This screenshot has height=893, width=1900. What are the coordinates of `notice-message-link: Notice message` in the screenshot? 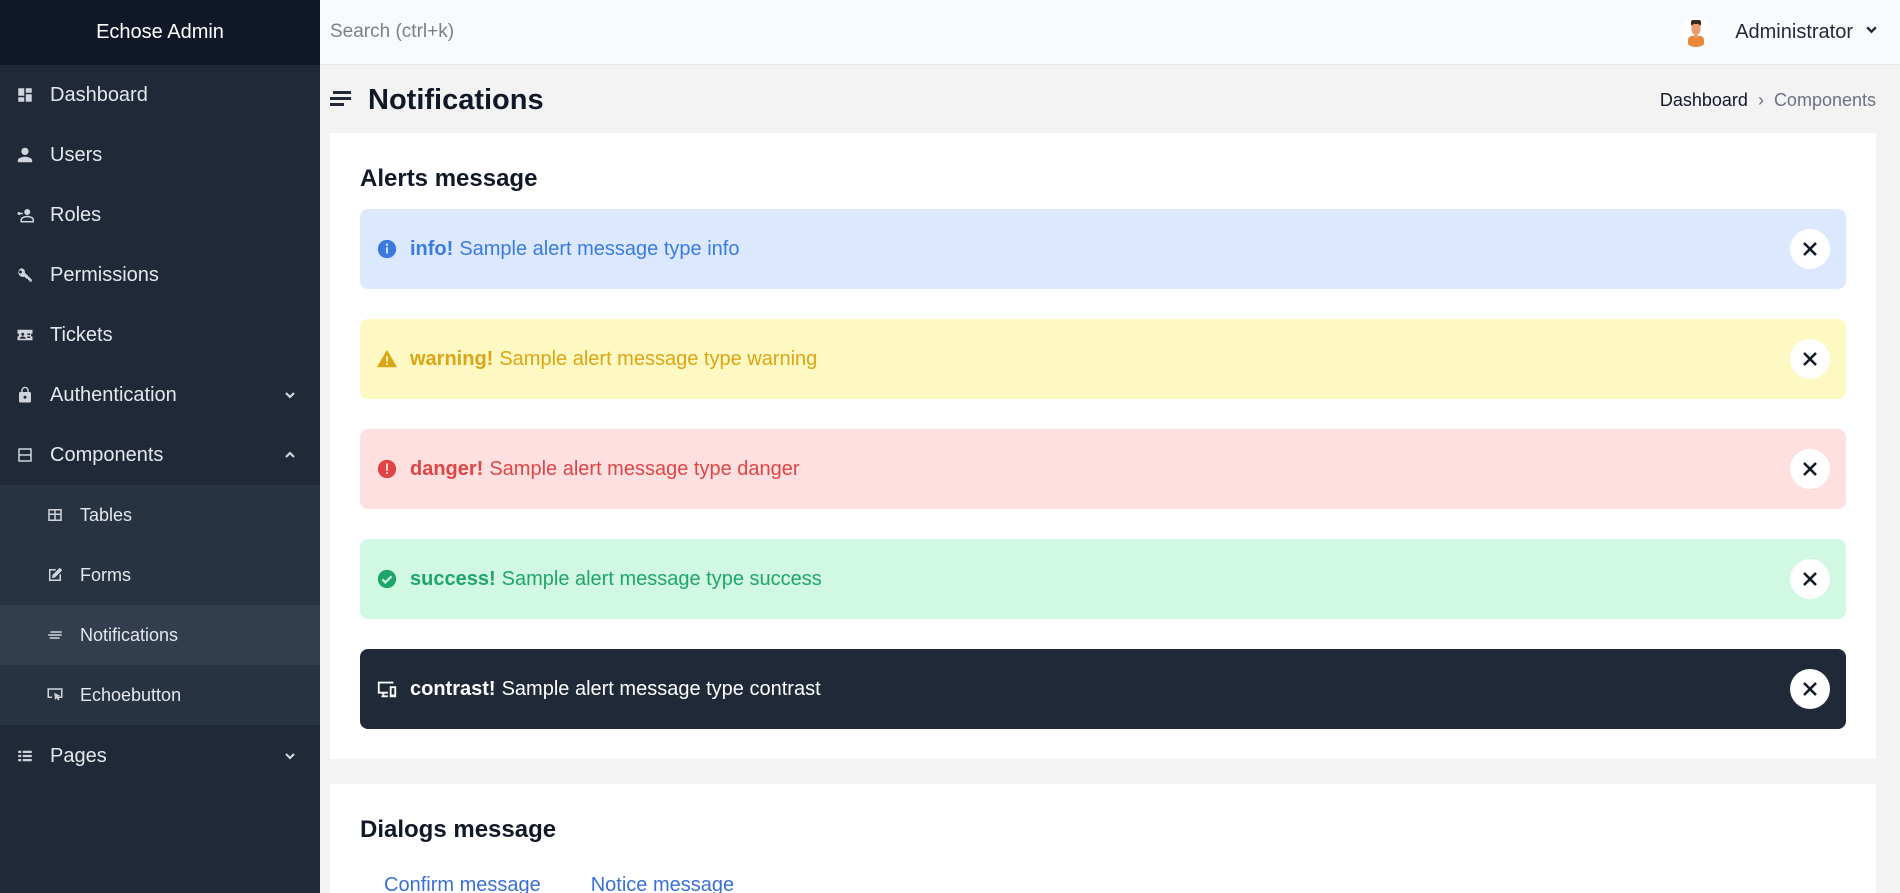 It's located at (662, 883).